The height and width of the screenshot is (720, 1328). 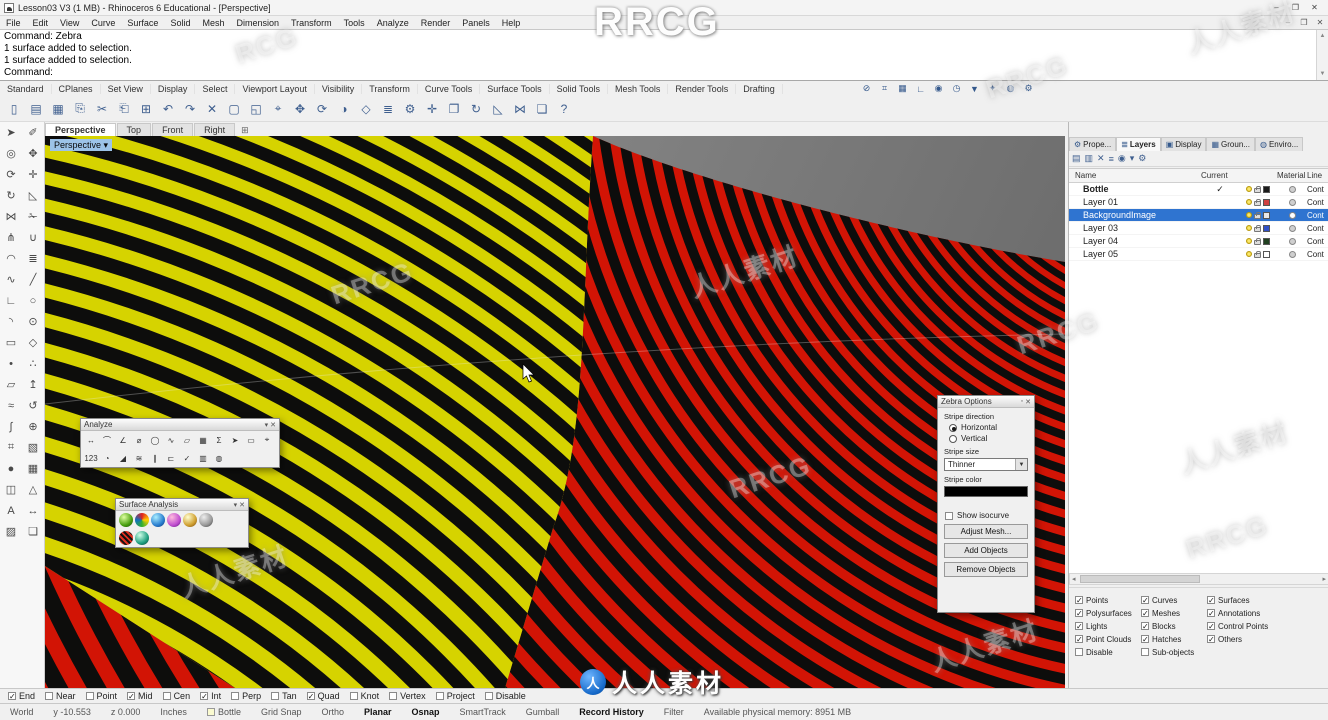 What do you see at coordinates (1198, 215) in the screenshot?
I see `table-row: BackgroundImage ✓ Cont` at bounding box center [1198, 215].